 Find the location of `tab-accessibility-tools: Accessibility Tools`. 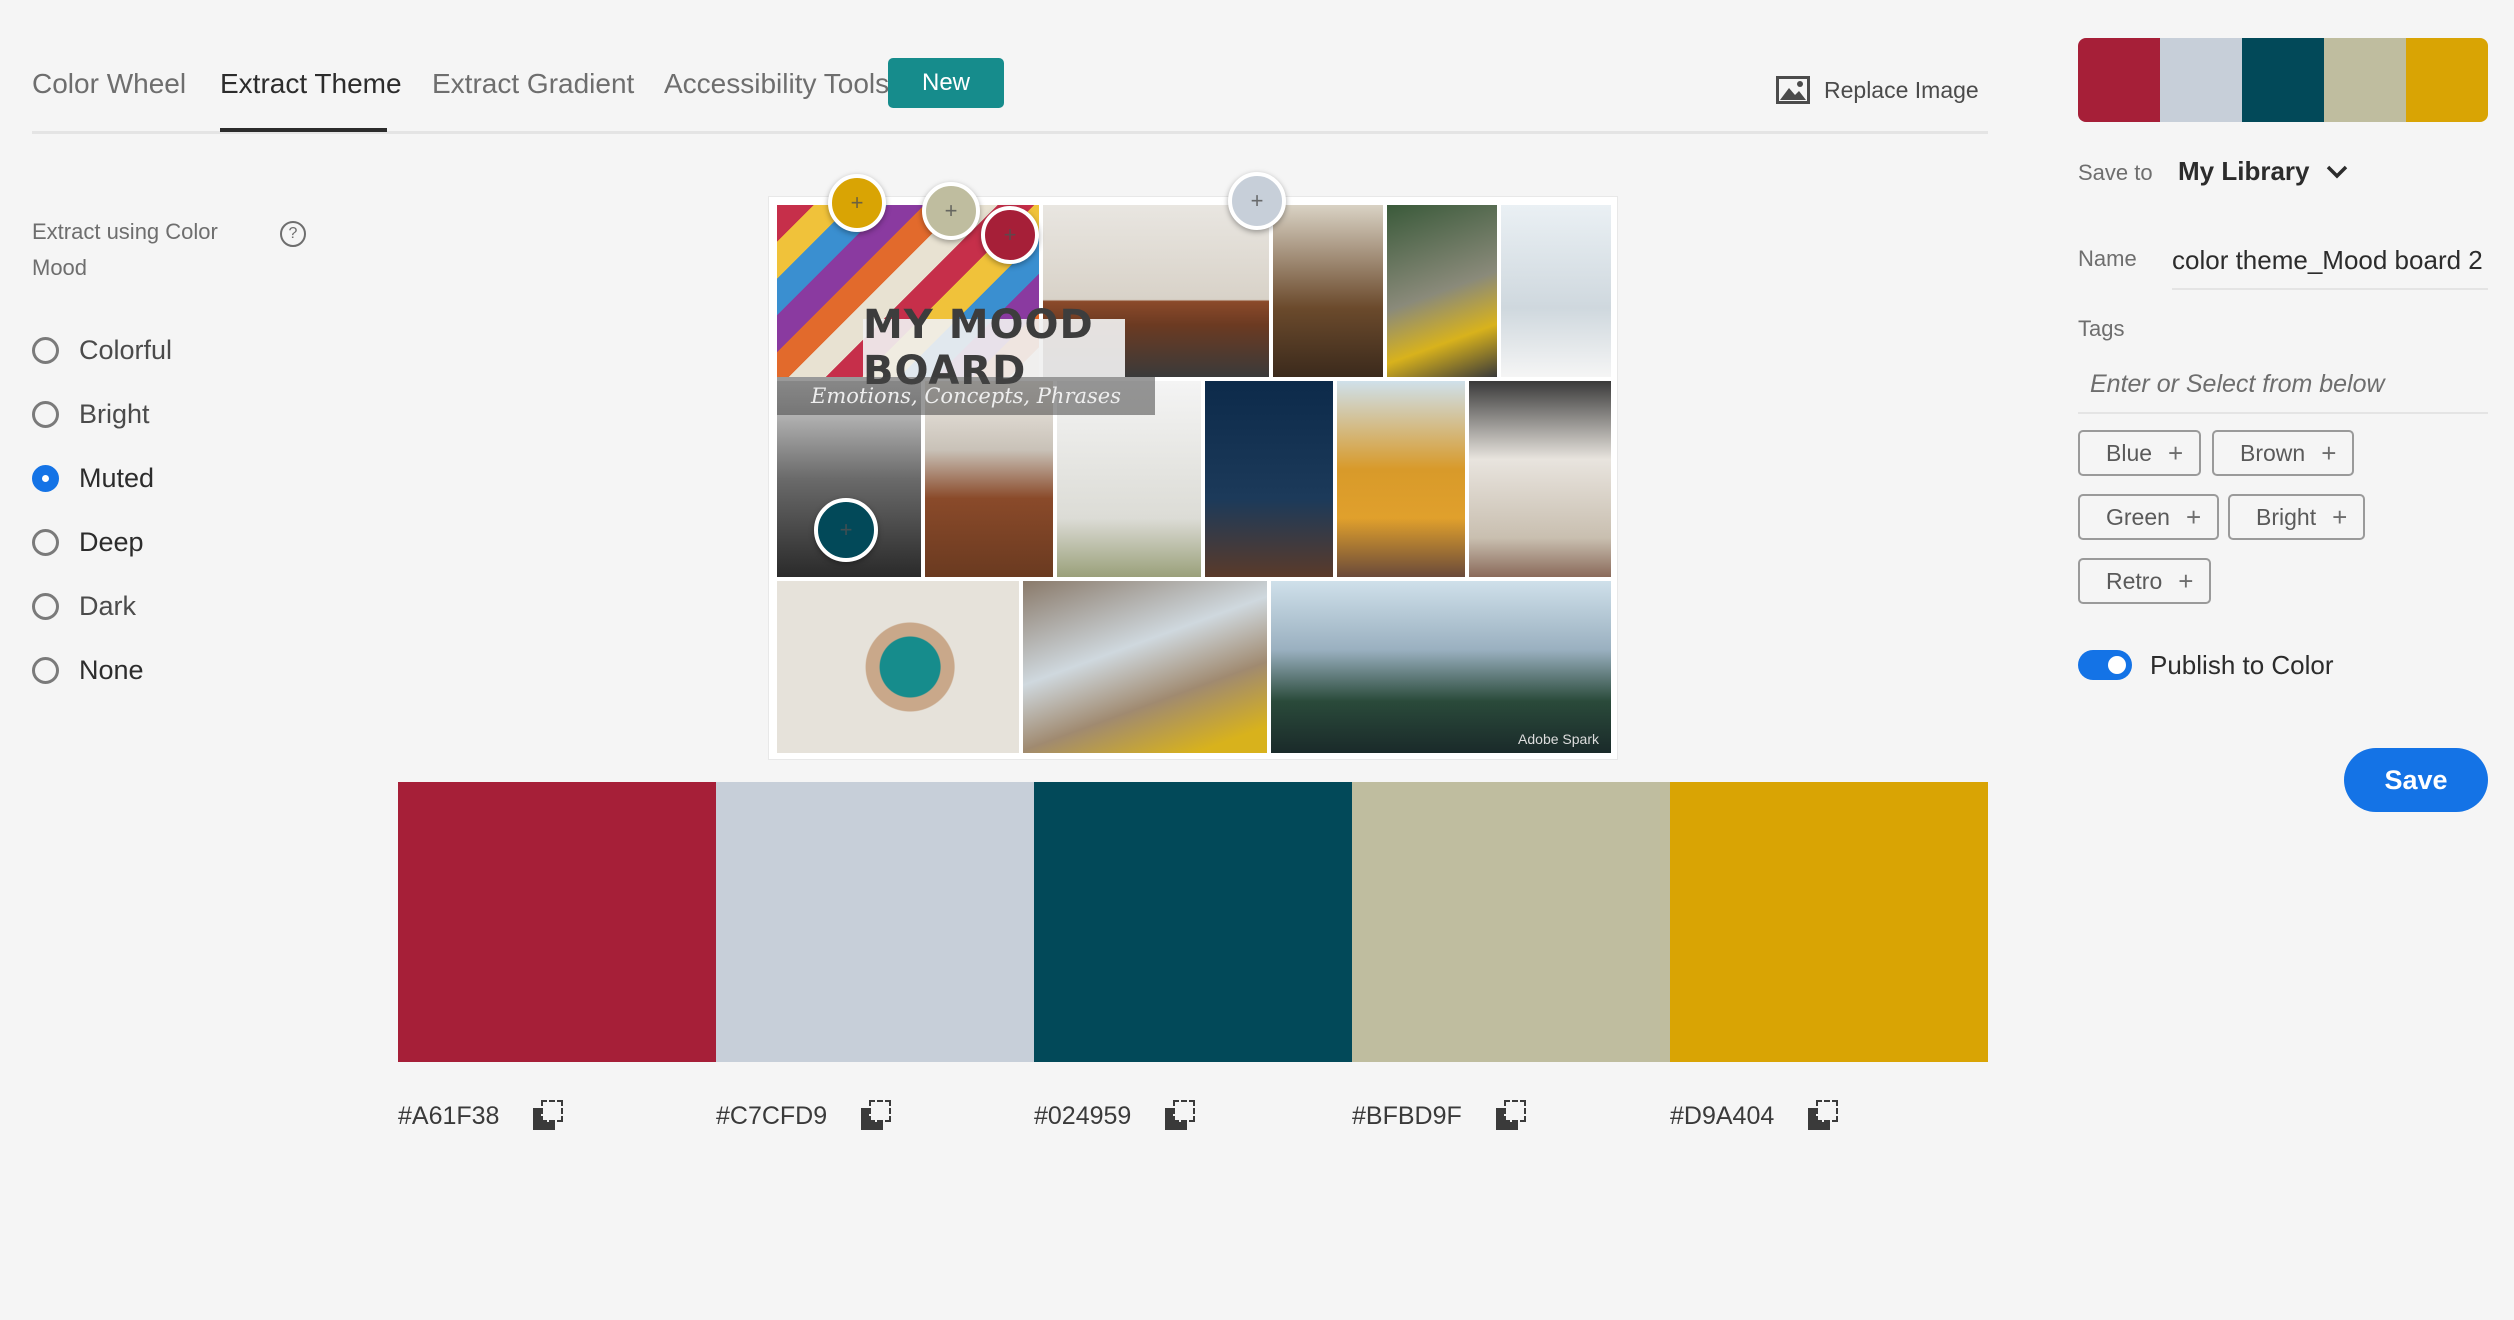

tab-accessibility-tools: Accessibility Tools is located at coordinates (776, 84).